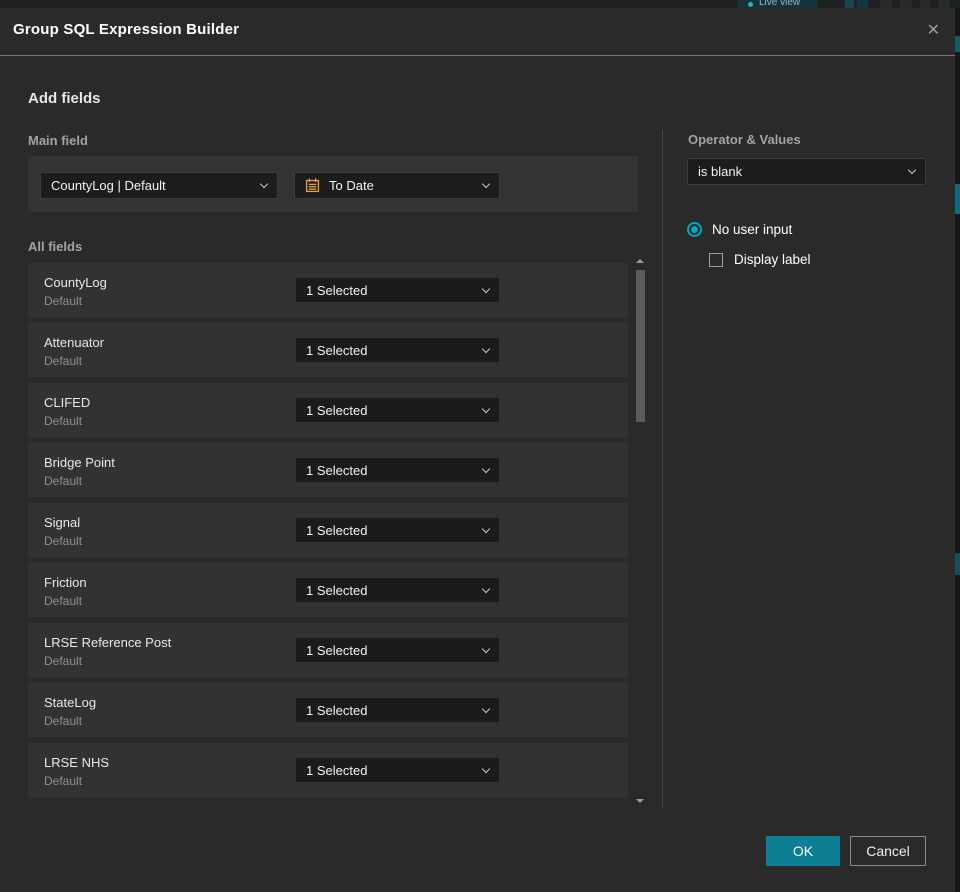  What do you see at coordinates (67, 402) in the screenshot?
I see `field-name: CLIFED` at bounding box center [67, 402].